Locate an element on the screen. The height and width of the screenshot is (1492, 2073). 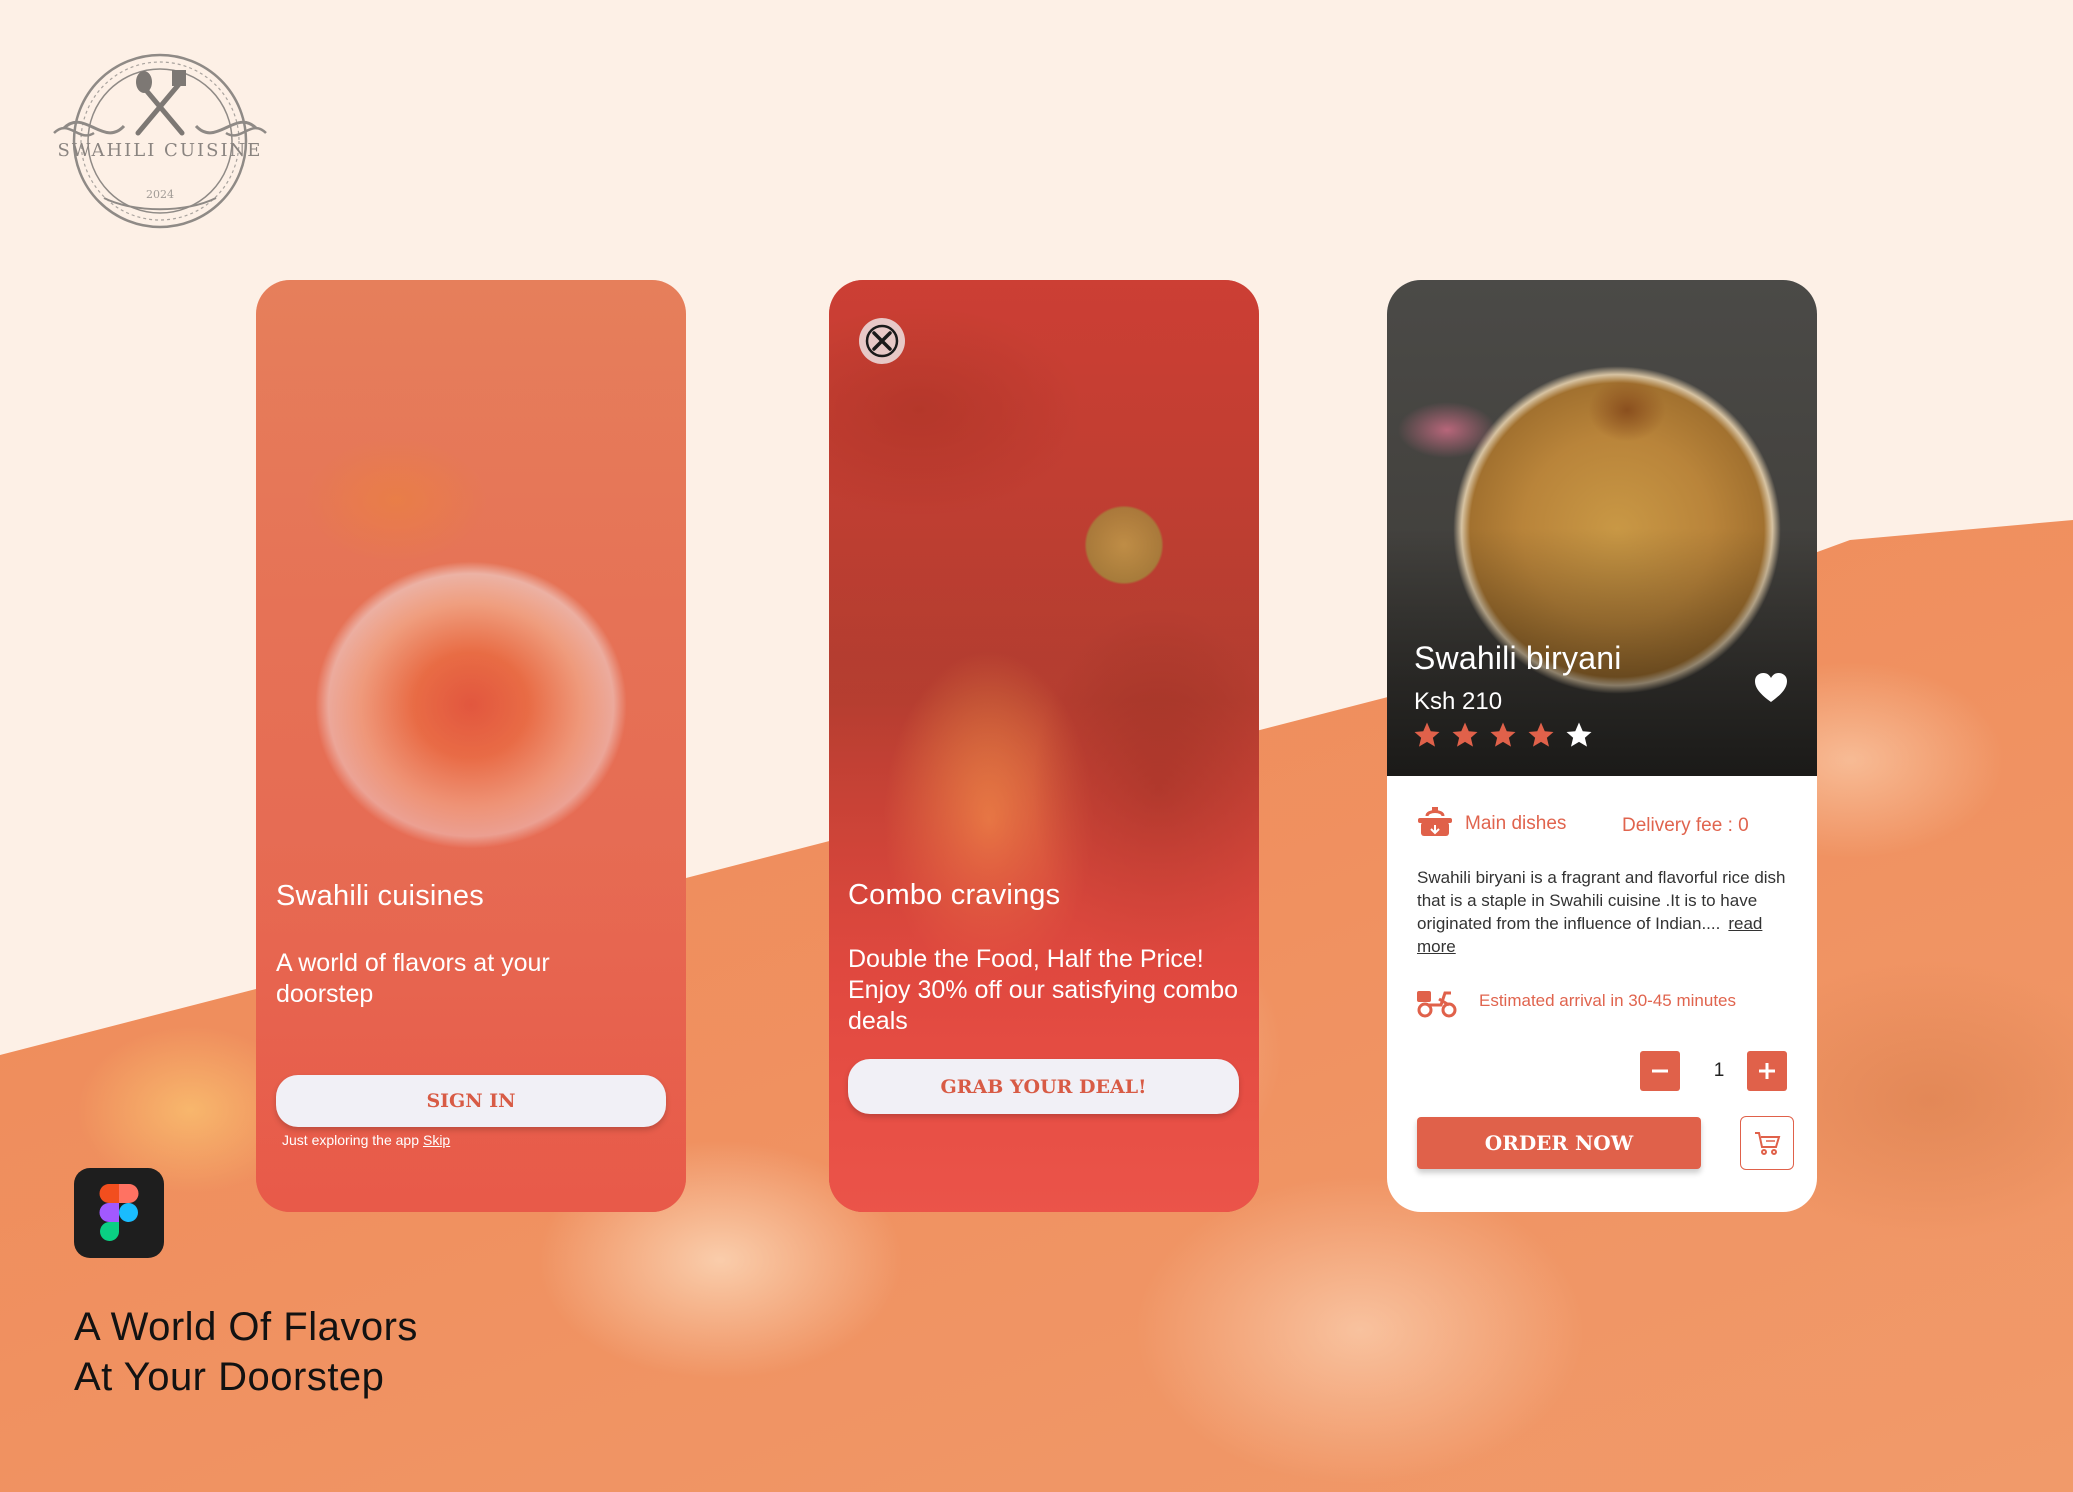
close-icon is located at coordinates (882, 341).